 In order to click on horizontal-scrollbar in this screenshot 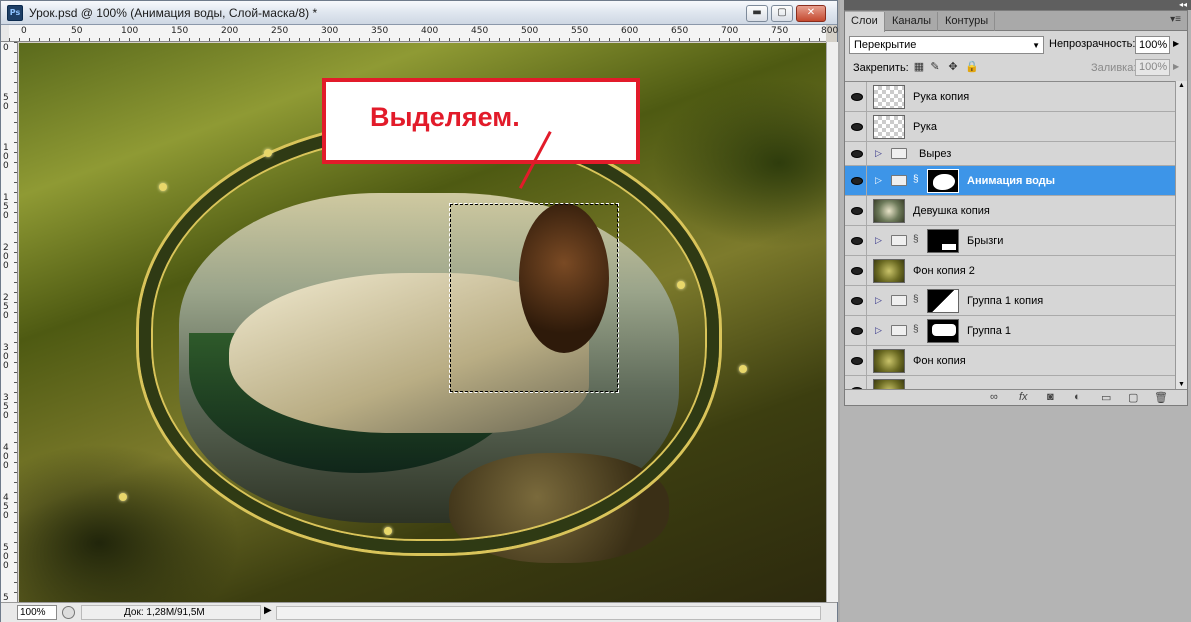, I will do `click(548, 613)`.